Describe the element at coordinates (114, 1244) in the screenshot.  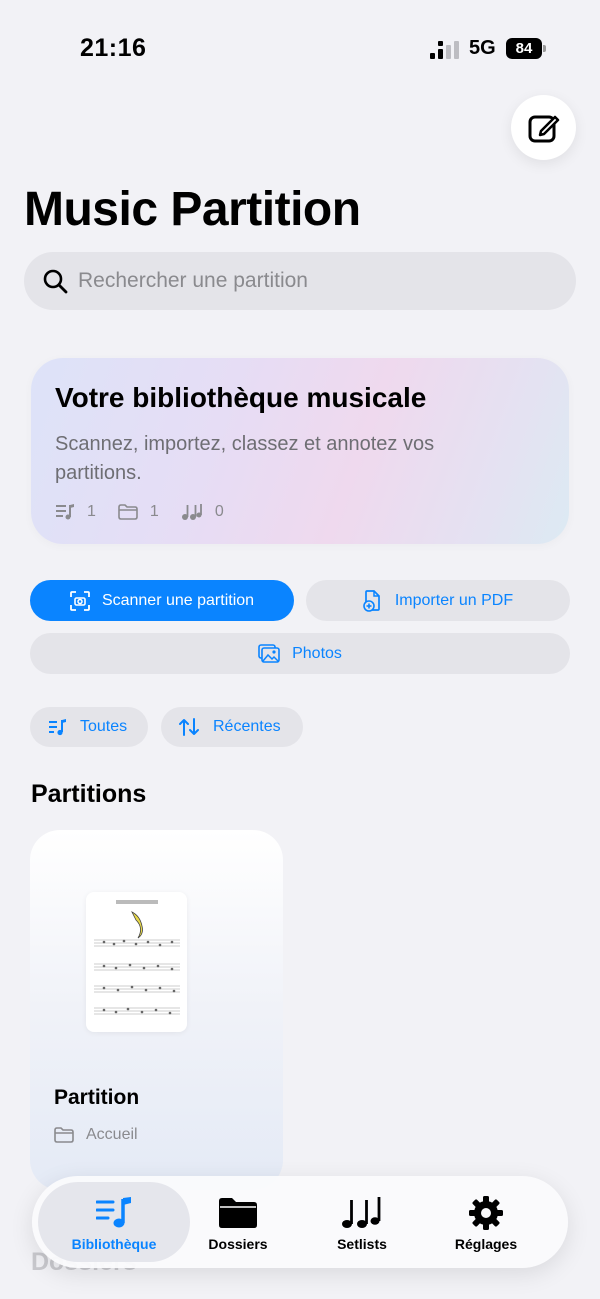
I see `tab-bibliotheque-label: Bibliothèque` at that location.